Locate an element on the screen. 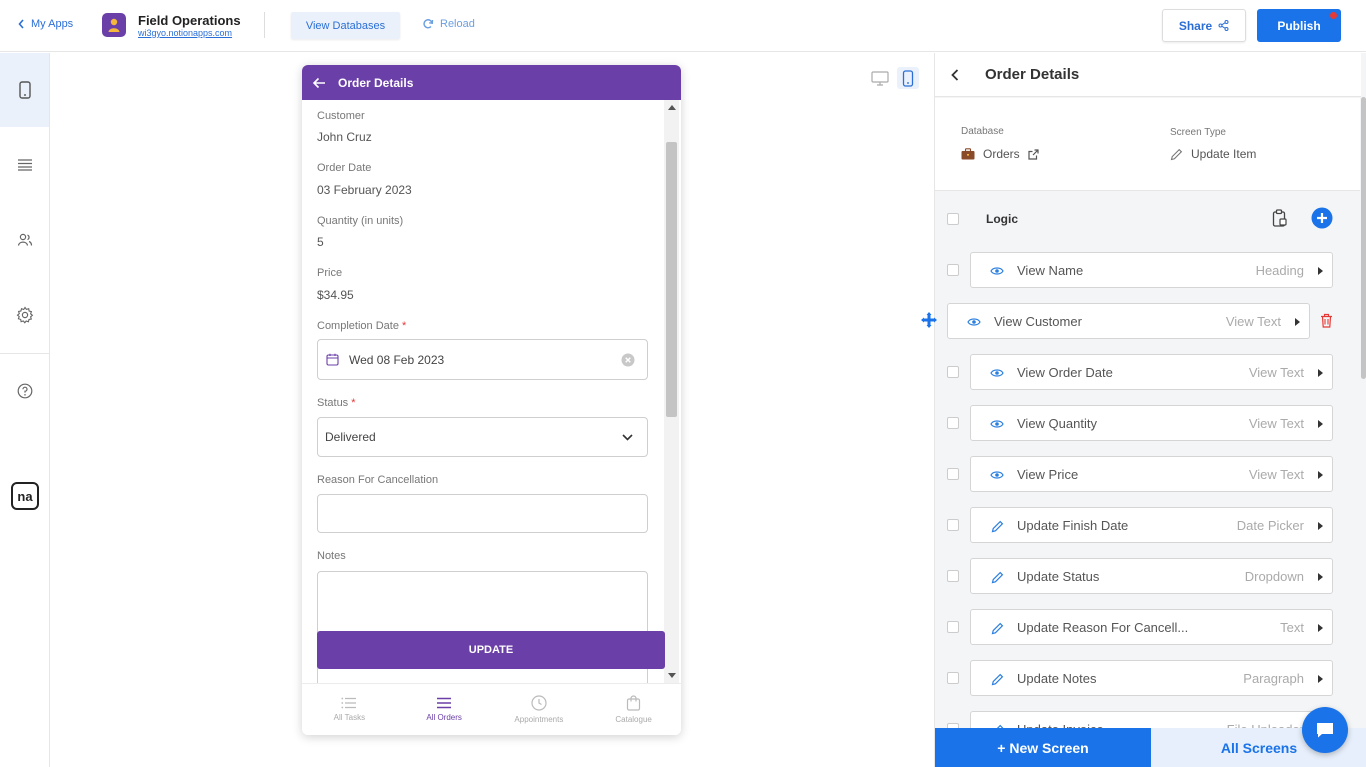 The height and width of the screenshot is (767, 1366). divider is located at coordinates (264, 25).